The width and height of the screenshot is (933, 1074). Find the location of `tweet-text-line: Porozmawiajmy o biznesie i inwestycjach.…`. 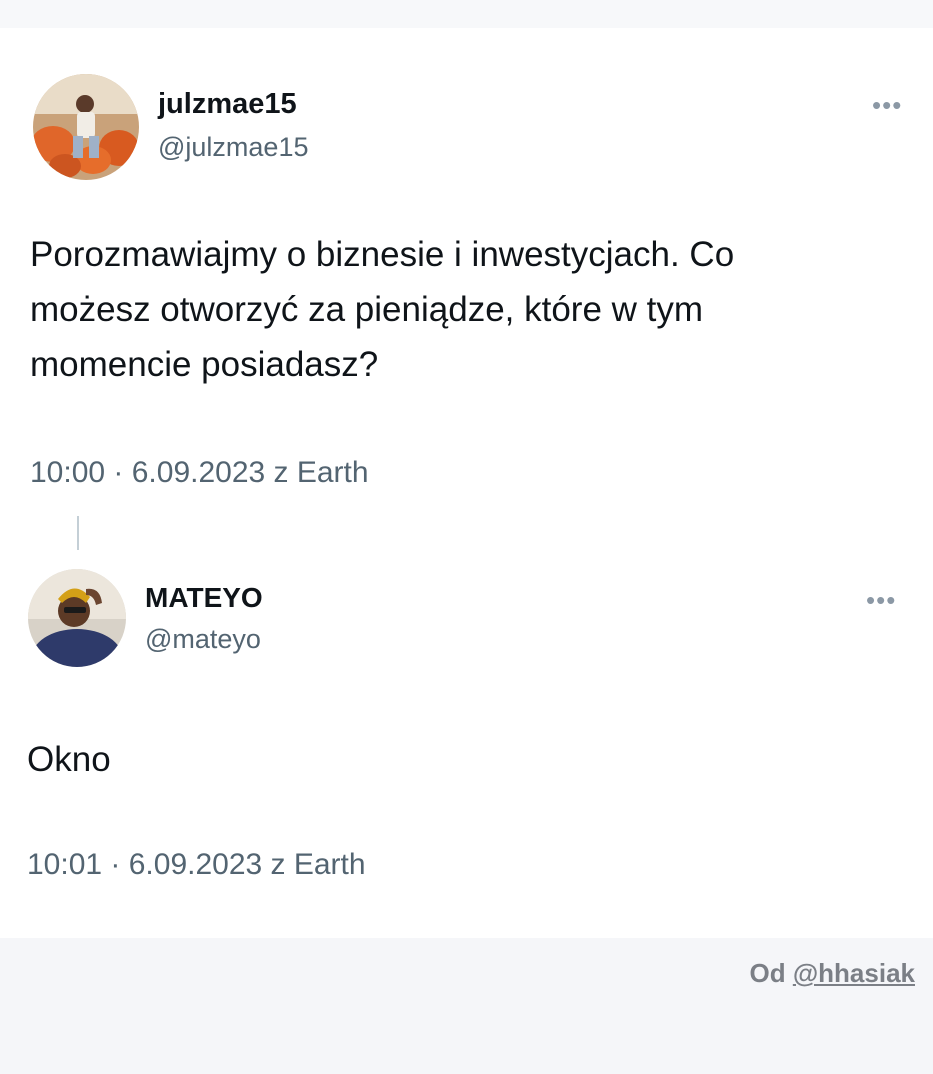

tweet-text-line: Porozmawiajmy o biznesie i inwestycjach.… is located at coordinates (382, 254).